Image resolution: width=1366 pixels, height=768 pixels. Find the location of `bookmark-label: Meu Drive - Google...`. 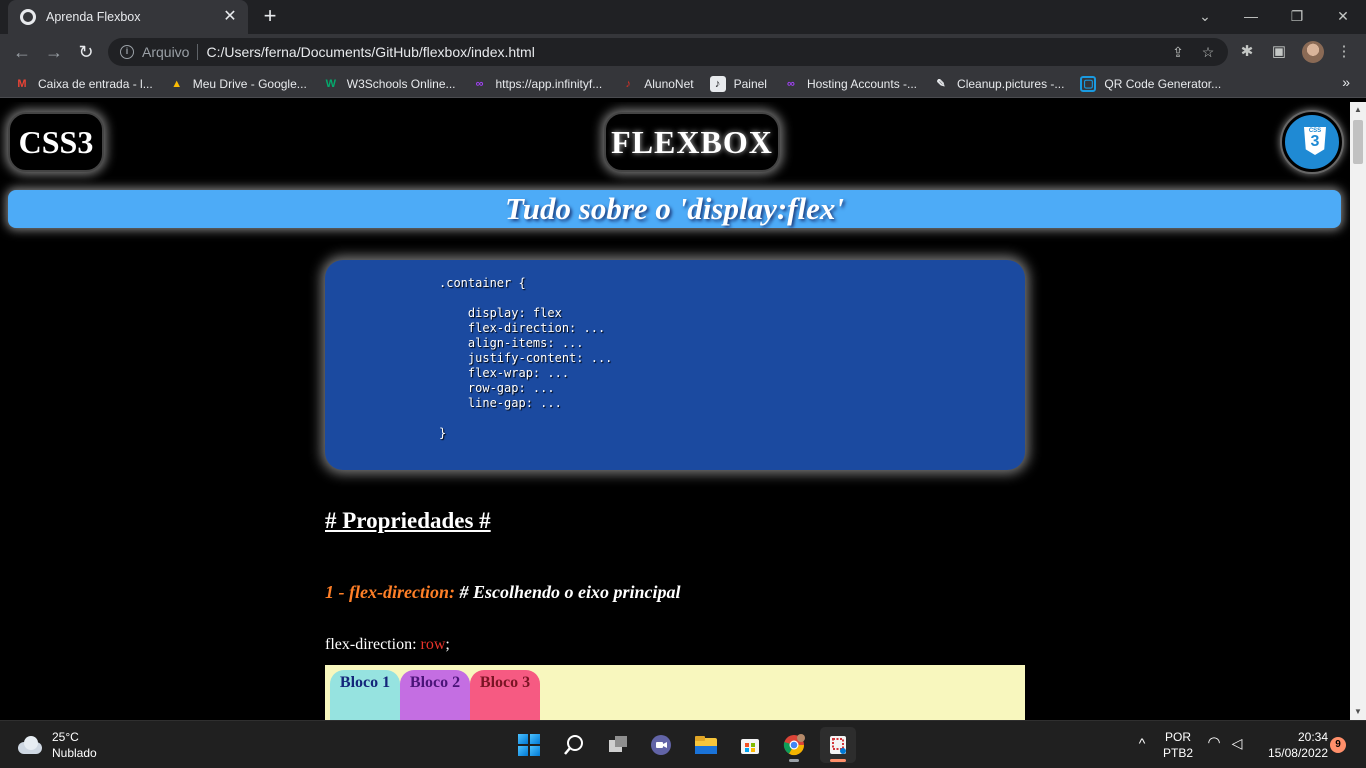

bookmark-label: Meu Drive - Google... is located at coordinates (249, 83).